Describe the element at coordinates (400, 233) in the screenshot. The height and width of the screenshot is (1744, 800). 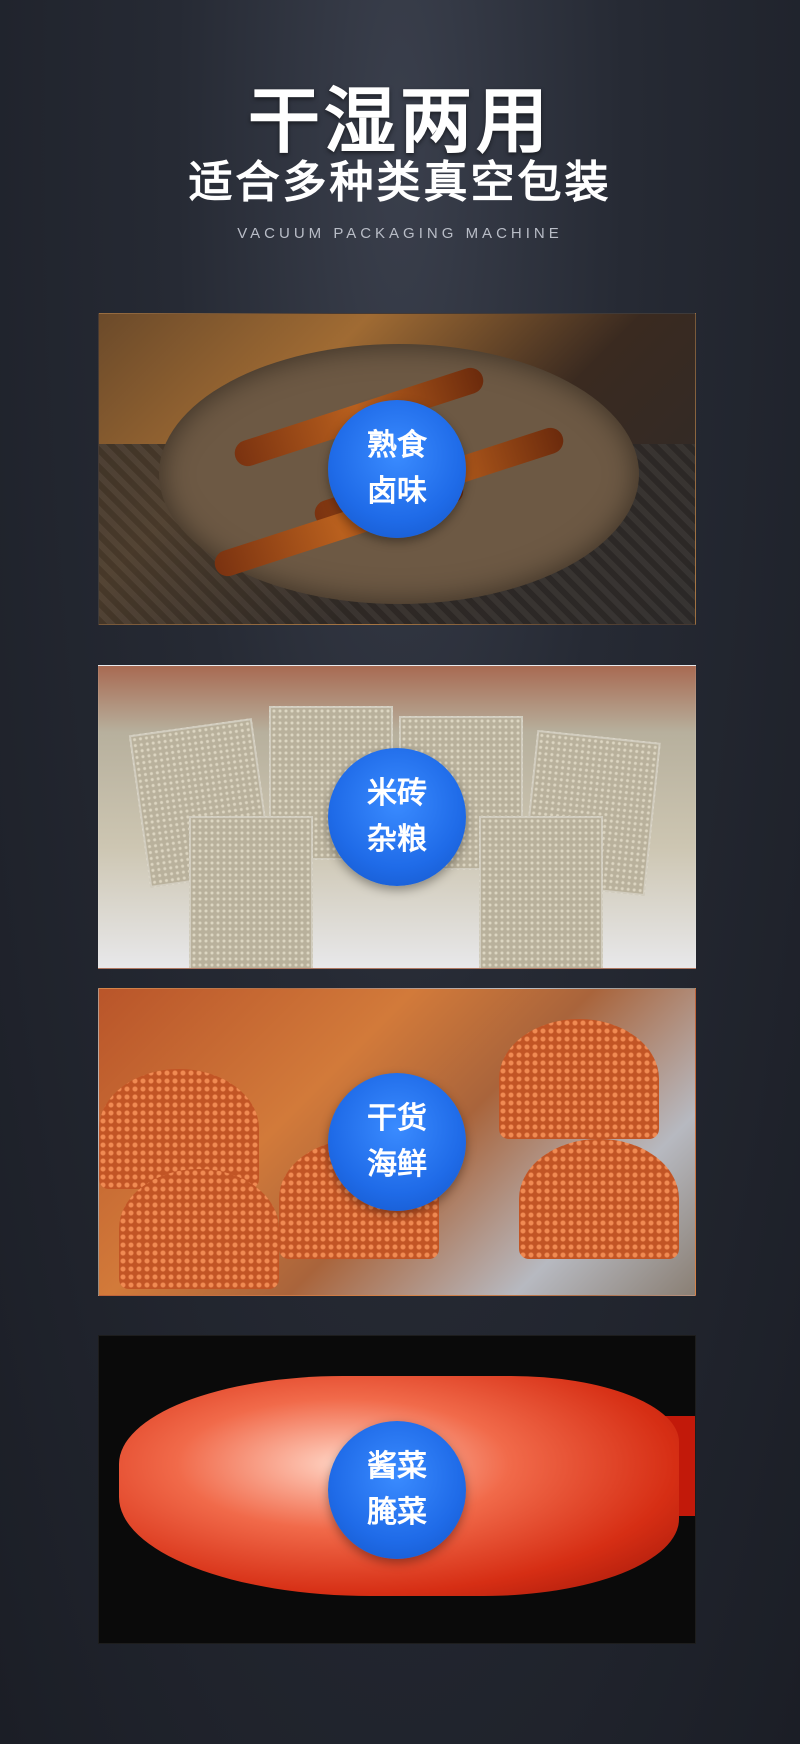
I see `english-caption: VACUUM PACKAGING MACHINE` at that location.